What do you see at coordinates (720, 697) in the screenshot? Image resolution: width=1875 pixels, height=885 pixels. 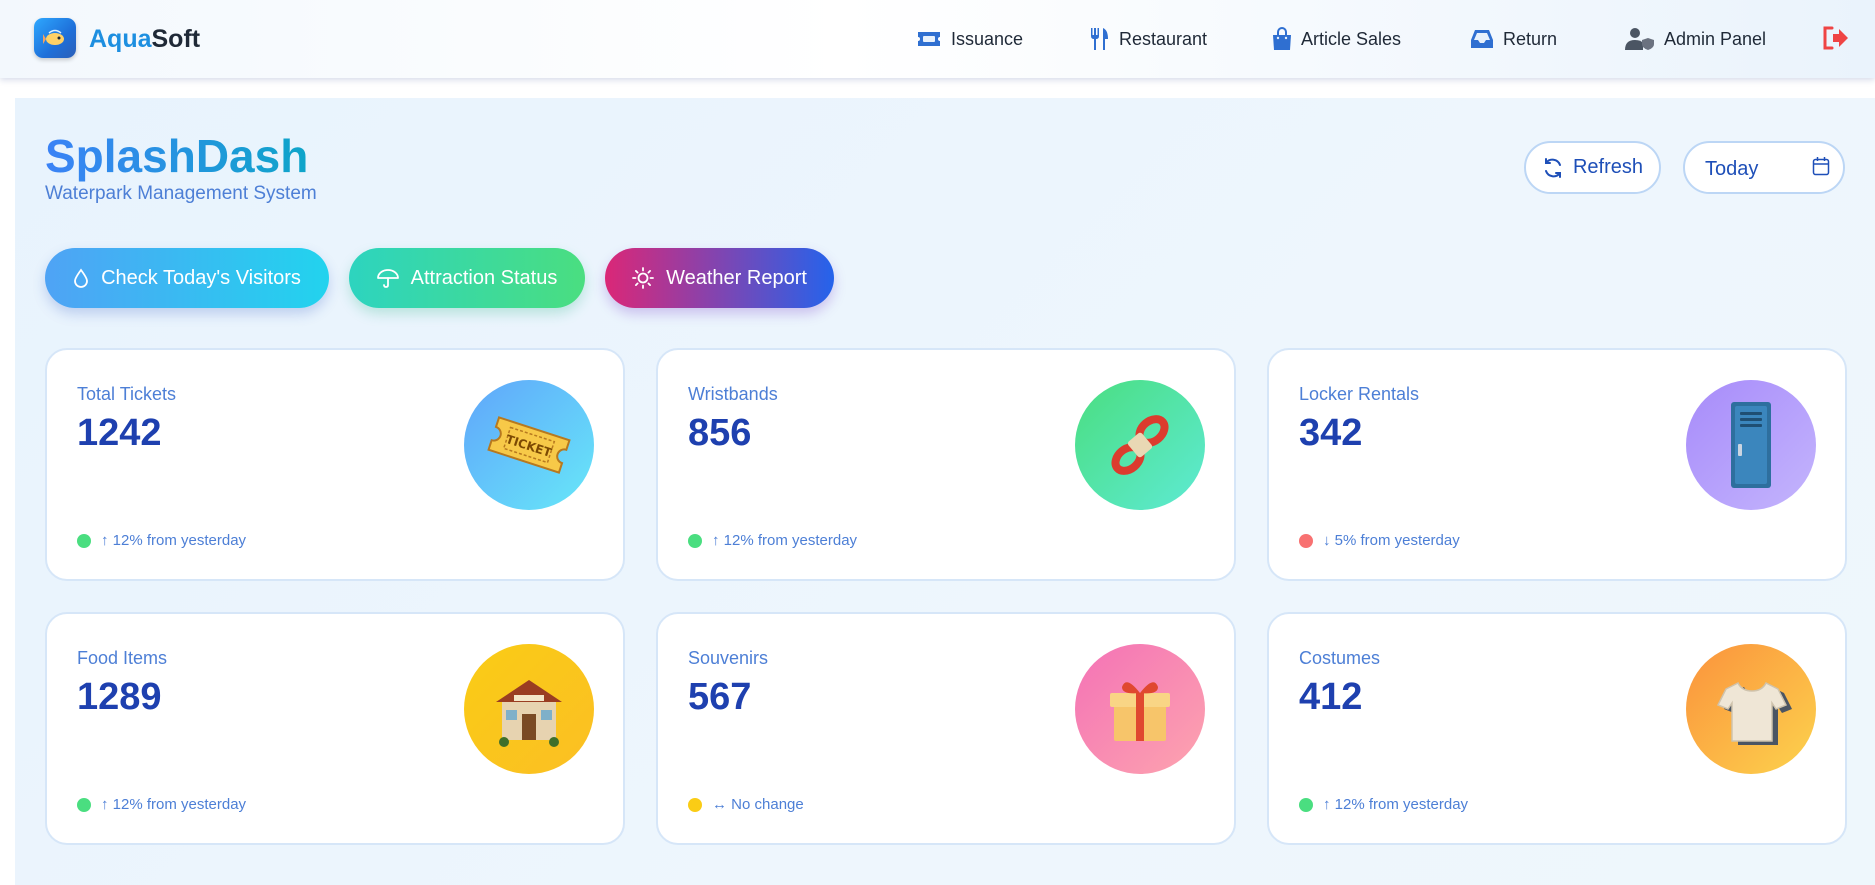 I see `stat-value: 567` at bounding box center [720, 697].